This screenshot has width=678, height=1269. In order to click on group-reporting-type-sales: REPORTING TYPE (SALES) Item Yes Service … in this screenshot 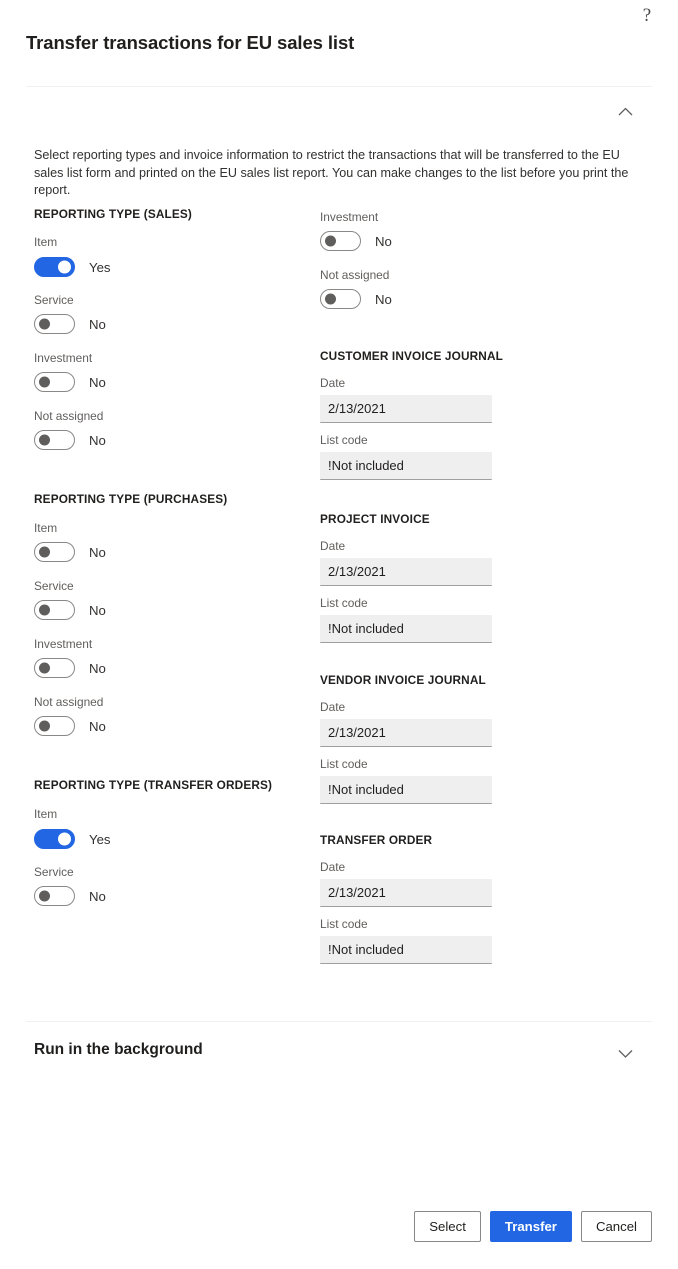, I will do `click(169, 328)`.